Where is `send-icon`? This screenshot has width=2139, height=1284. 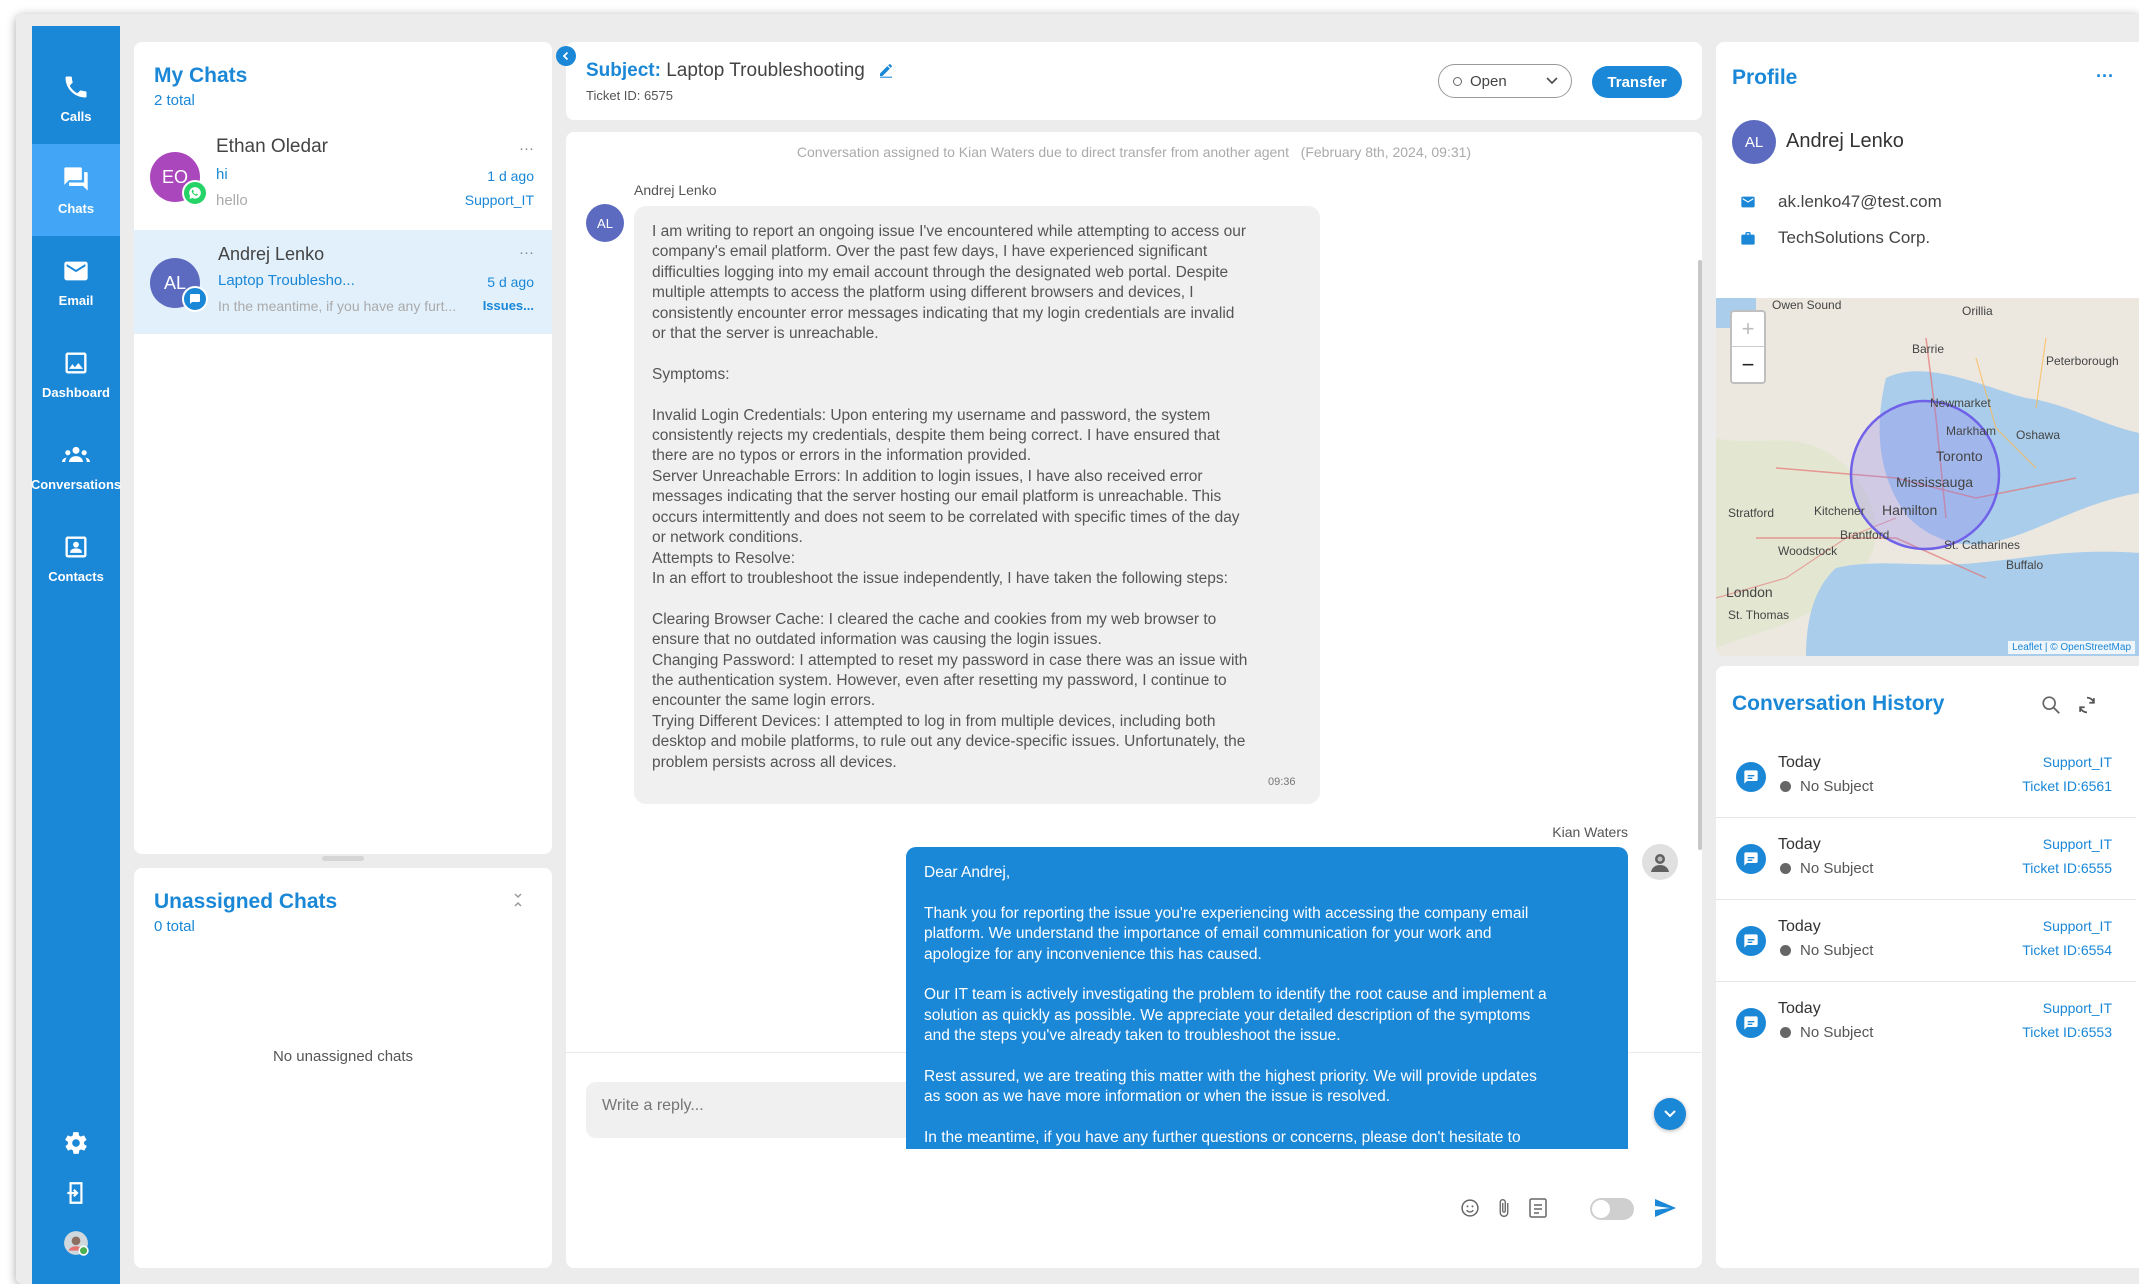
send-icon is located at coordinates (1665, 1208).